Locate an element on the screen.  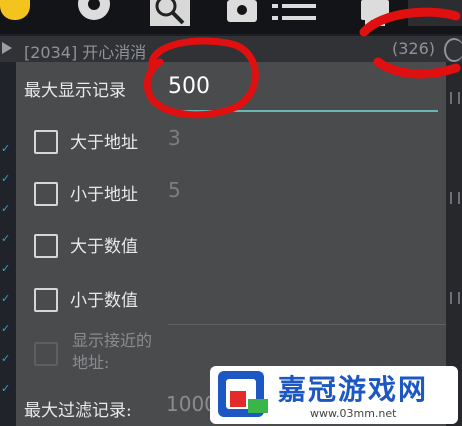
list-icon is located at coordinates (294, 13).